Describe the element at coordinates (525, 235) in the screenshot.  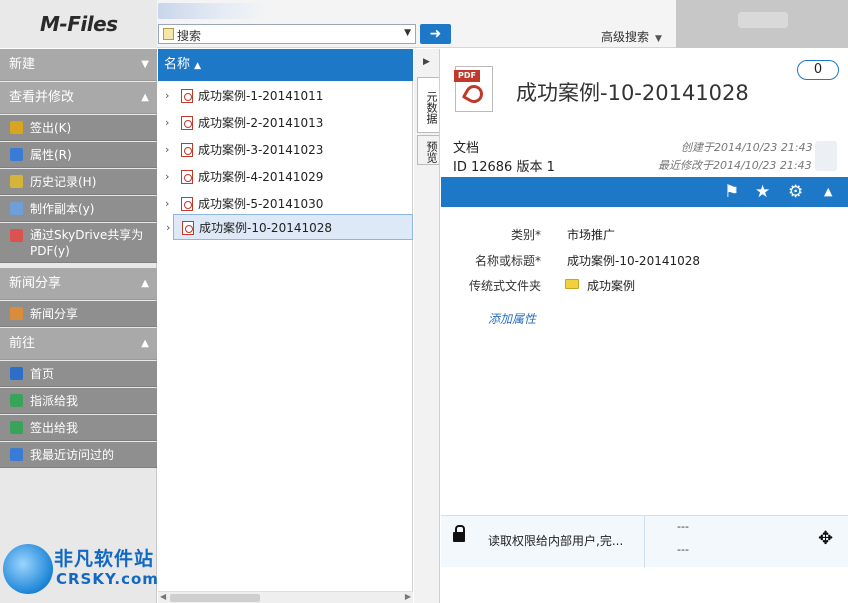
I see `property-label-category: 类别*` at that location.